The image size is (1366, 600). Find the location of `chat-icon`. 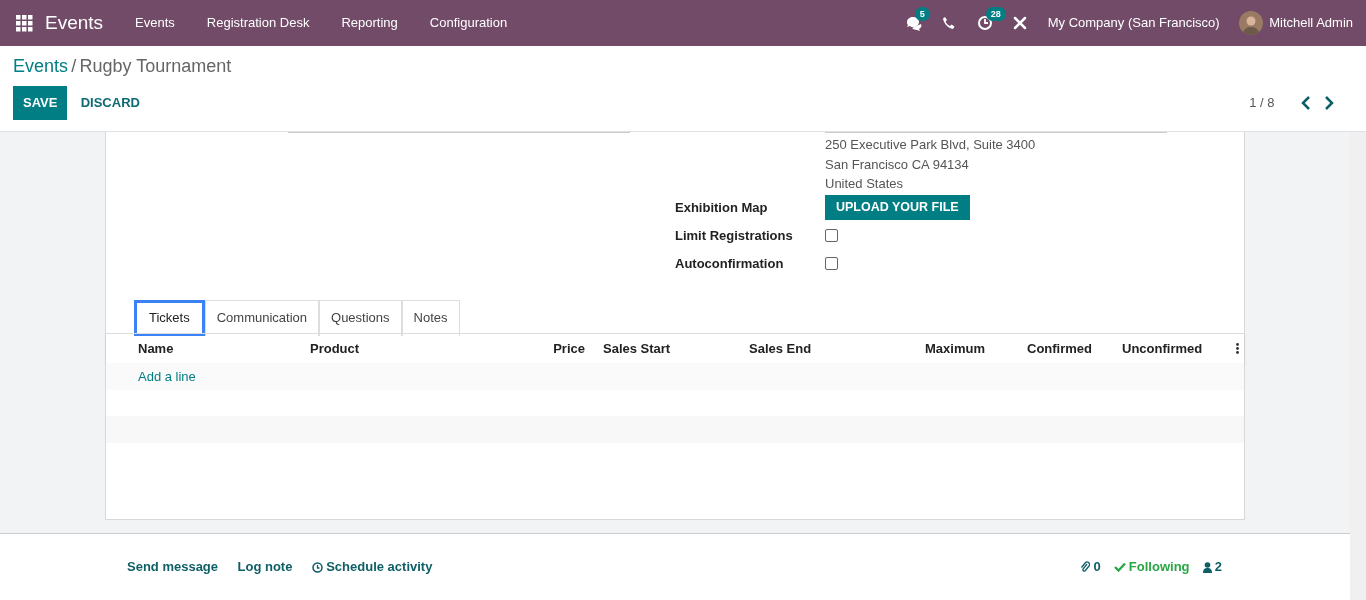

chat-icon is located at coordinates (913, 23).